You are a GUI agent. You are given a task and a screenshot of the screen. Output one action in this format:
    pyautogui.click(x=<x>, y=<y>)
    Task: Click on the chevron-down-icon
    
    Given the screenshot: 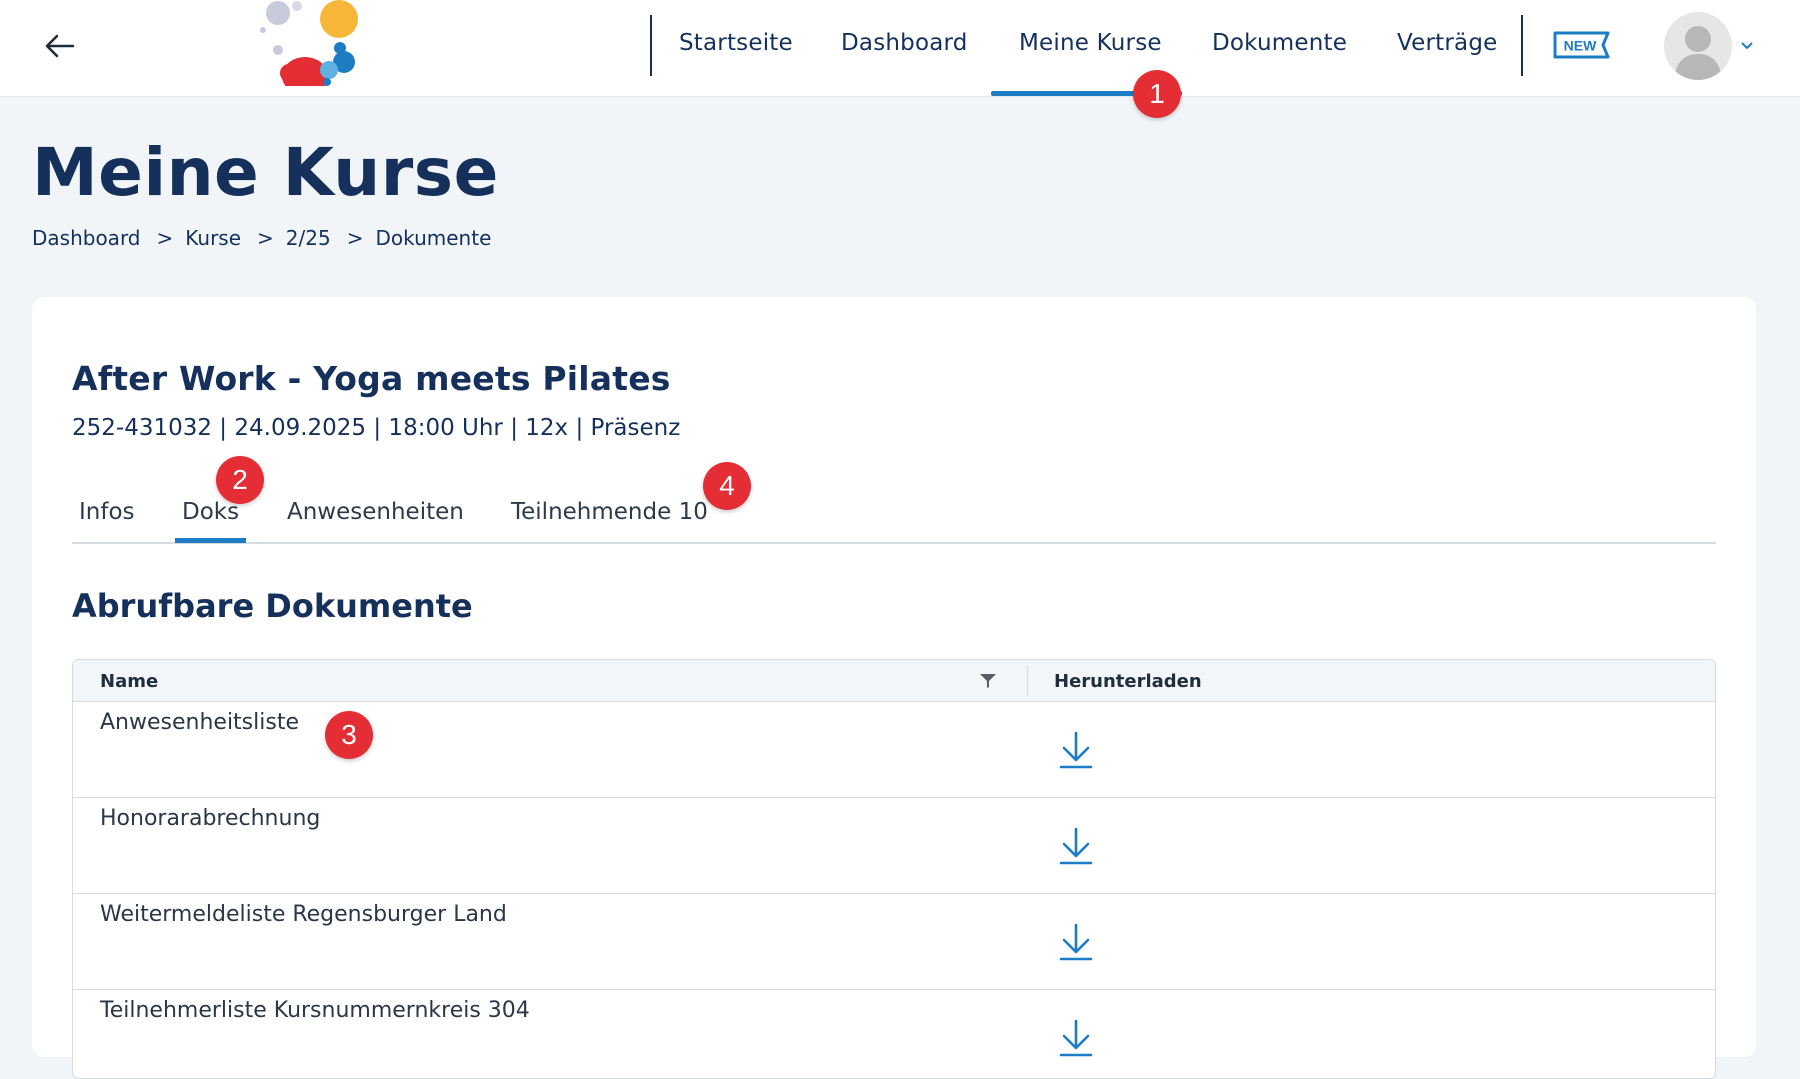 What is the action you would take?
    pyautogui.click(x=1747, y=46)
    